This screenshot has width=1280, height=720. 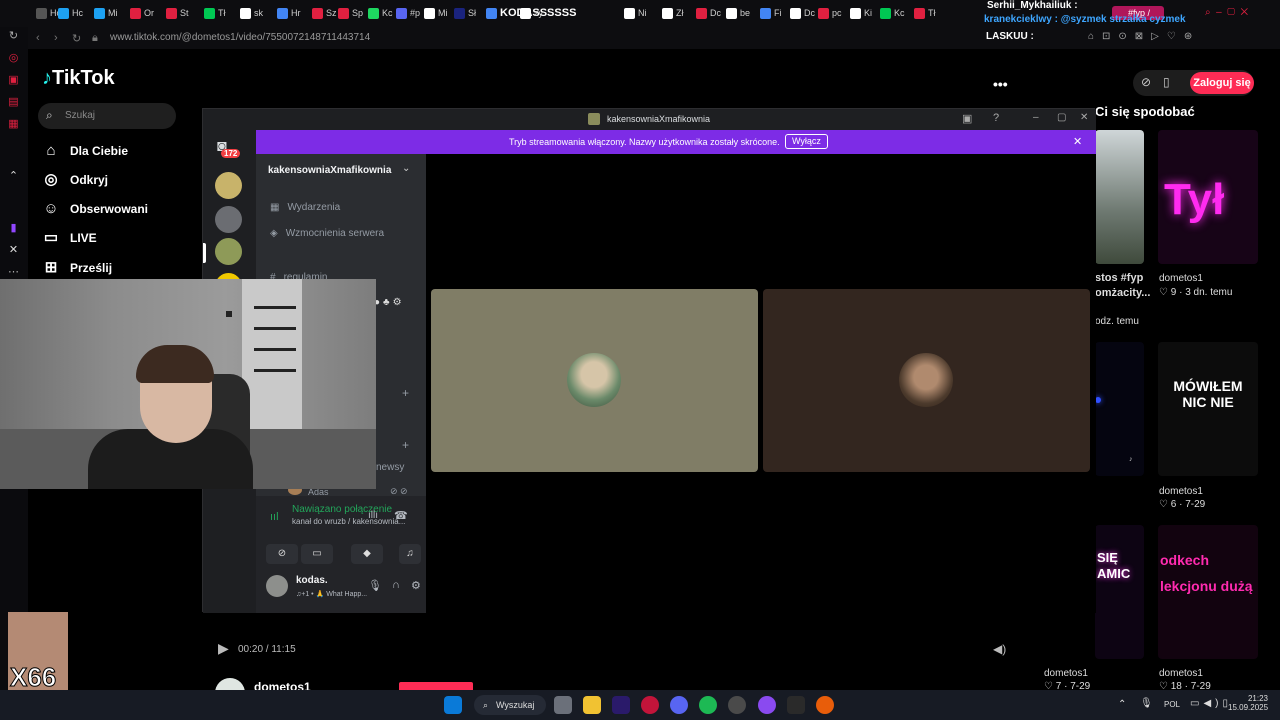 What do you see at coordinates (1122, 704) in the screenshot?
I see `tray-chevron-icon: ⌃` at bounding box center [1122, 704].